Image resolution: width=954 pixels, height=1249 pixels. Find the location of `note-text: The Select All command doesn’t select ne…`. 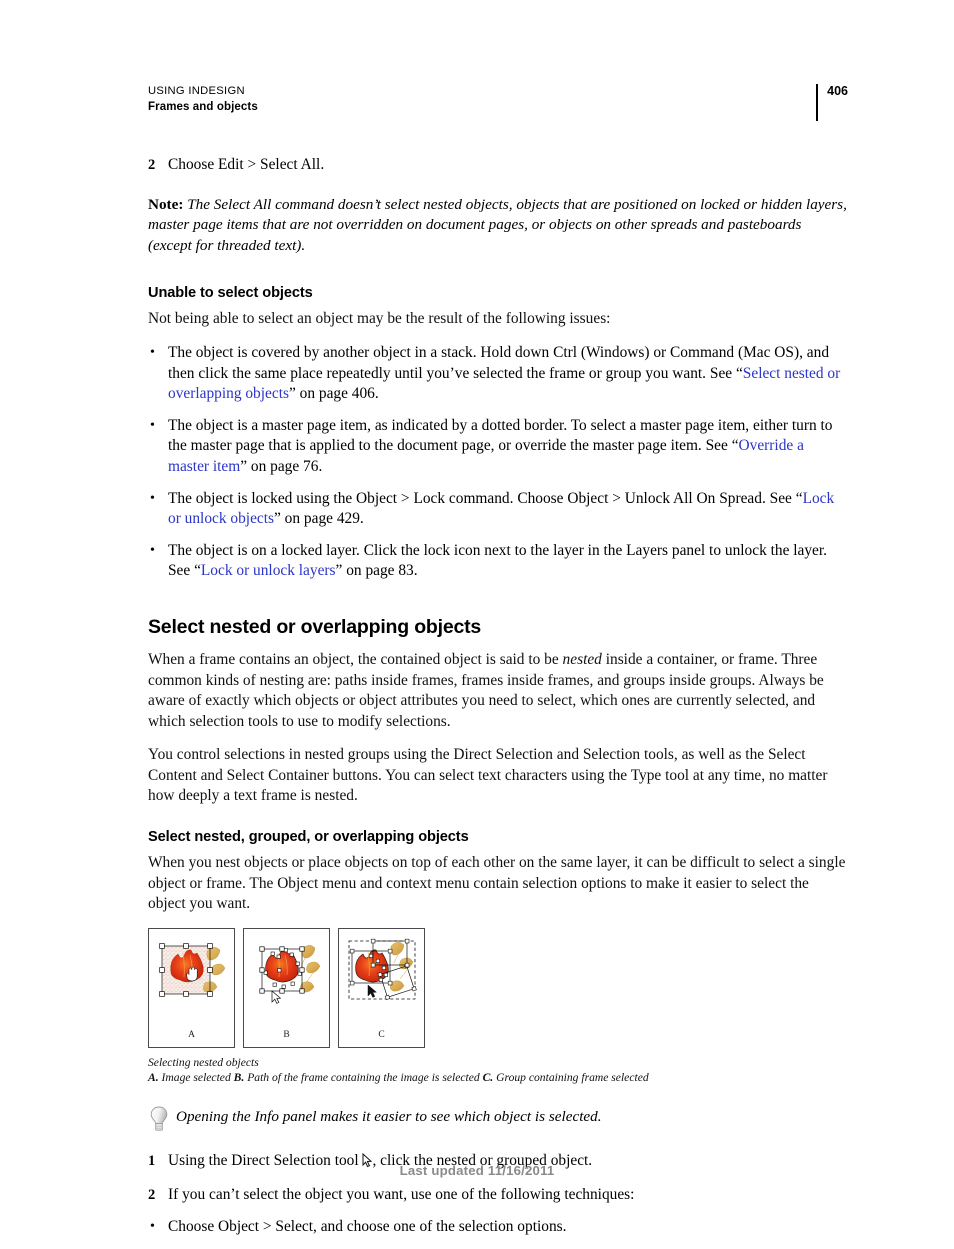

note-text: The Select All command doesn’t select ne… is located at coordinates (497, 224).